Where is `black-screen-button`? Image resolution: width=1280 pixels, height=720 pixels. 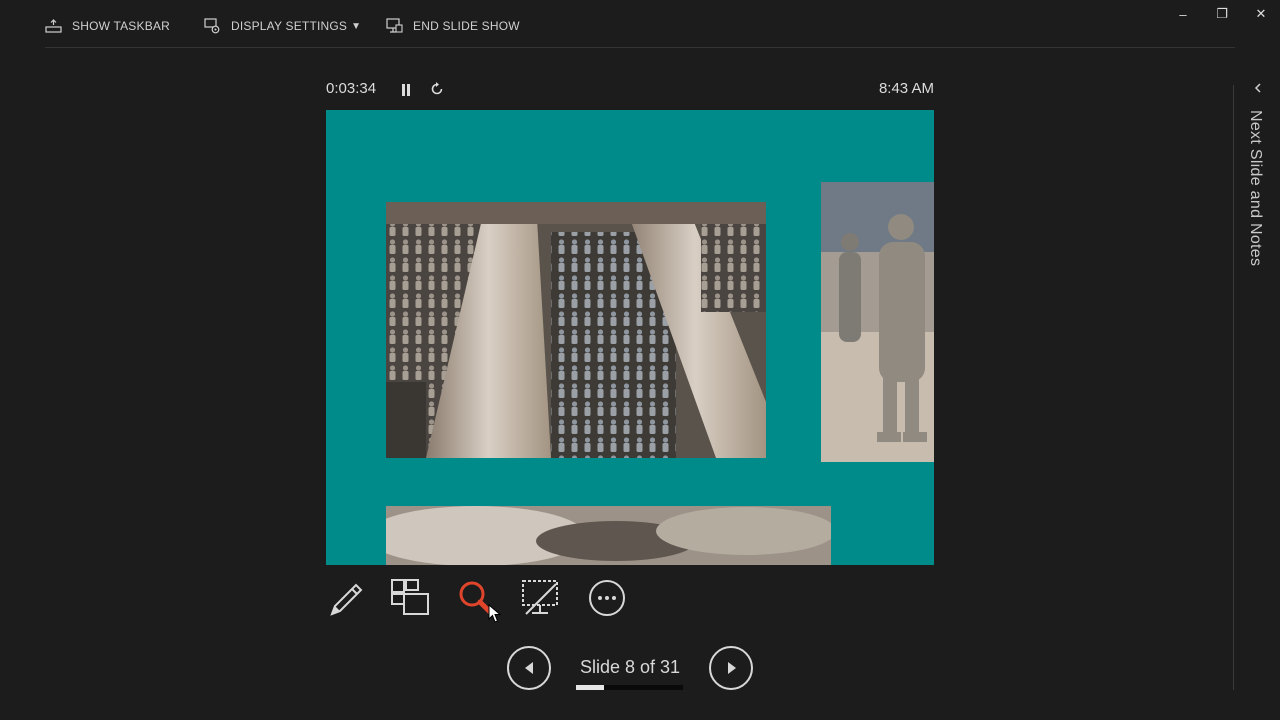
black-screen-button is located at coordinates (540, 598).